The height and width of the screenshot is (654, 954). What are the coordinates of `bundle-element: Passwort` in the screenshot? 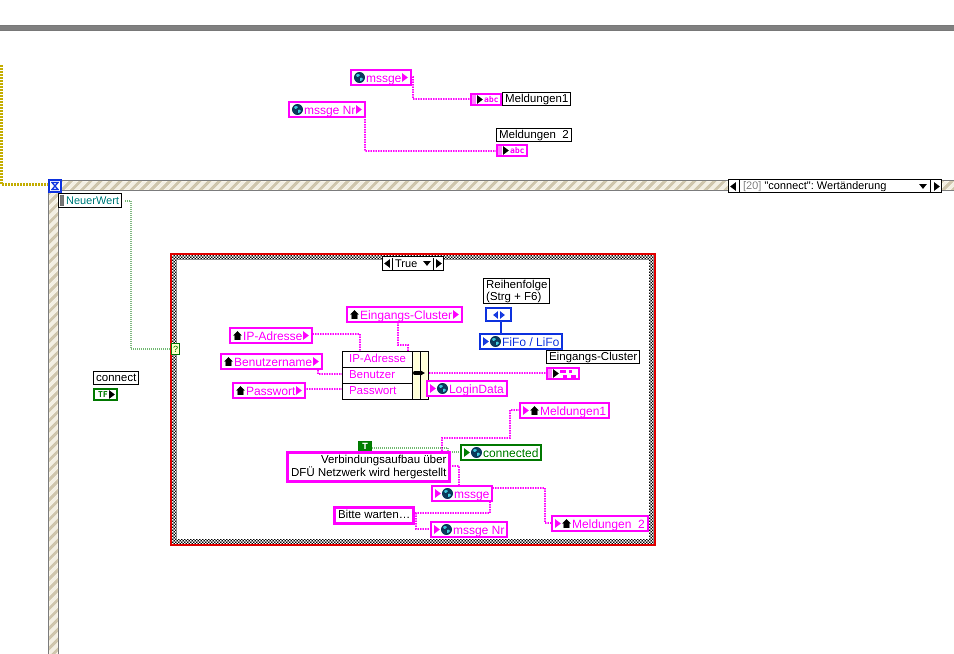 It's located at (373, 391).